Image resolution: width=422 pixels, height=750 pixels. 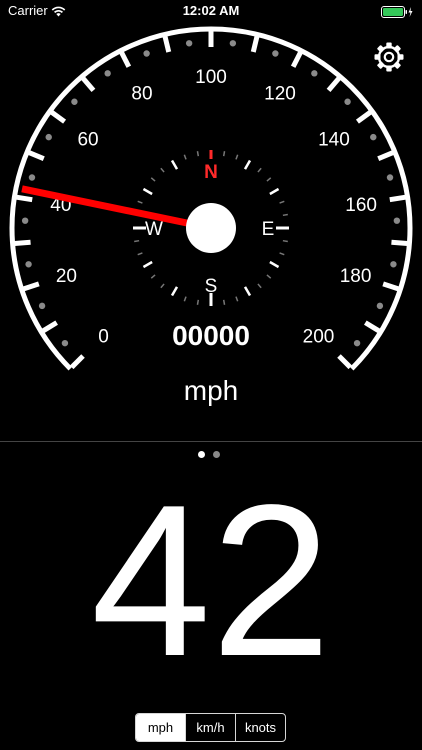 I want to click on unit-option-knots: knots, so click(x=260, y=727).